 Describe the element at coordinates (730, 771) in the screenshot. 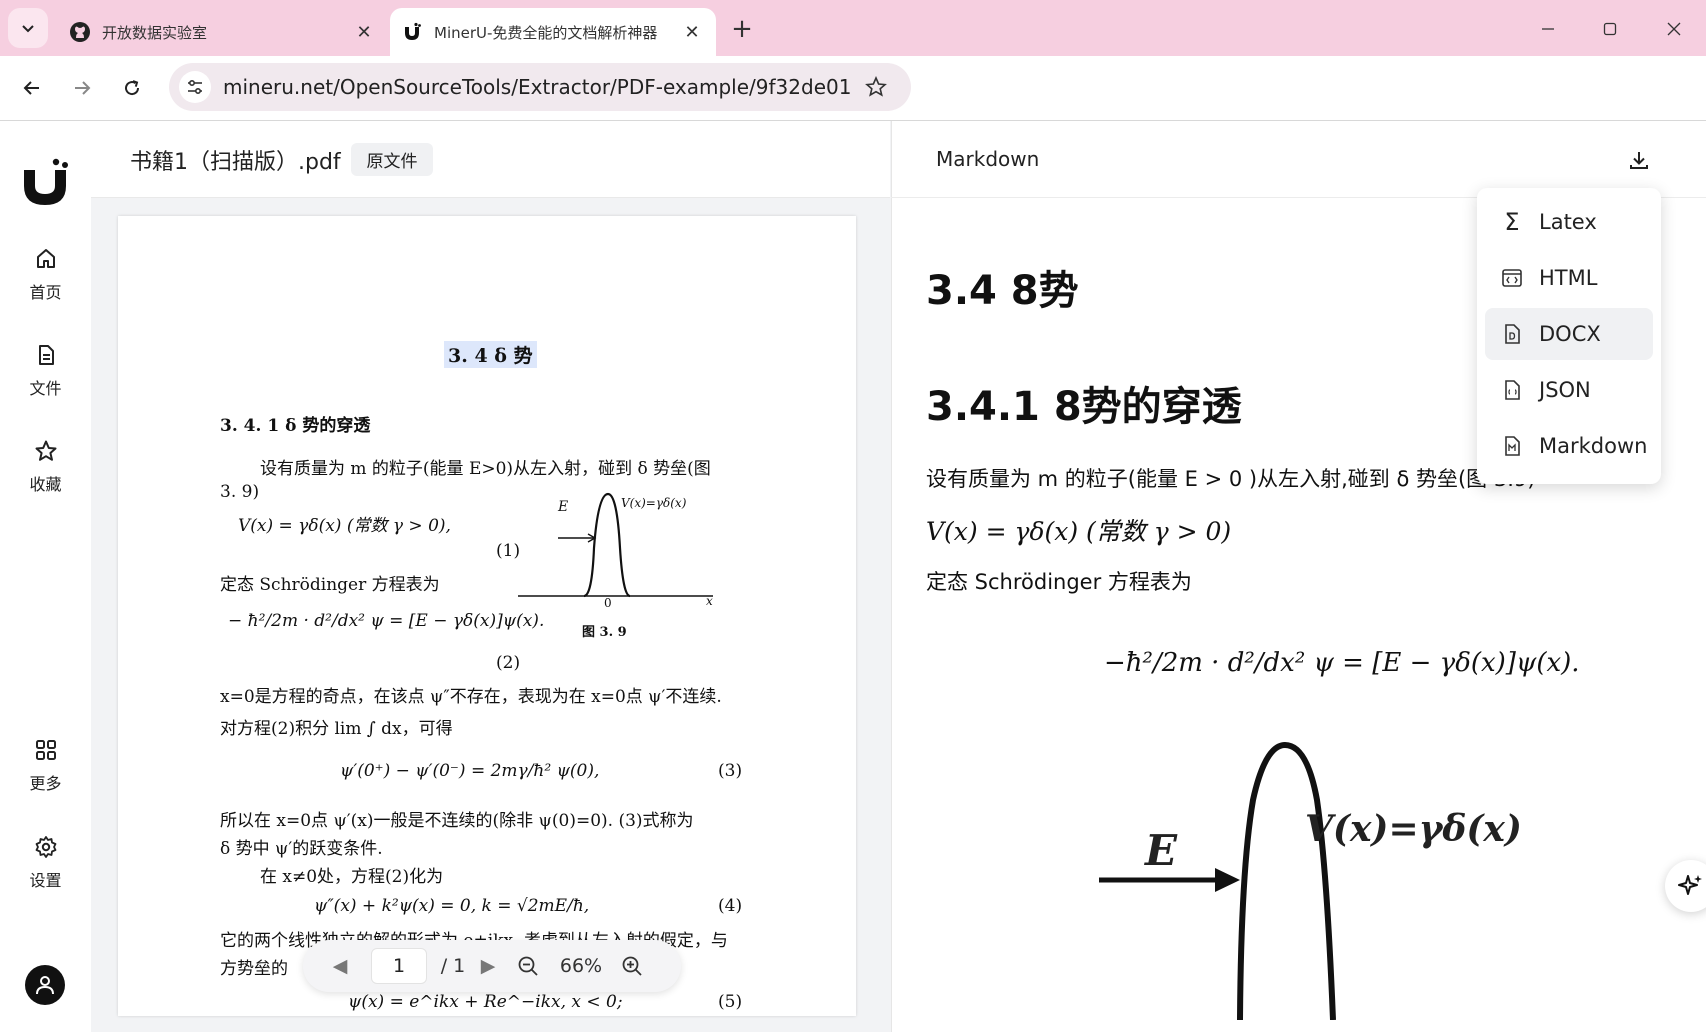

I see `pdf-equation-number: (3)` at that location.